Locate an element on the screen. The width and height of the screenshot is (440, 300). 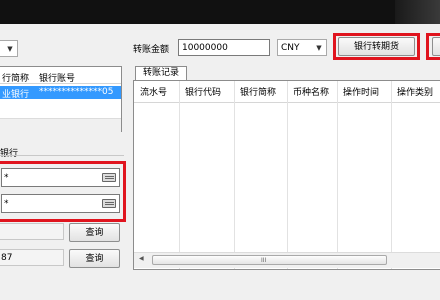
column-header: 操作类别 is located at coordinates (415, 93).